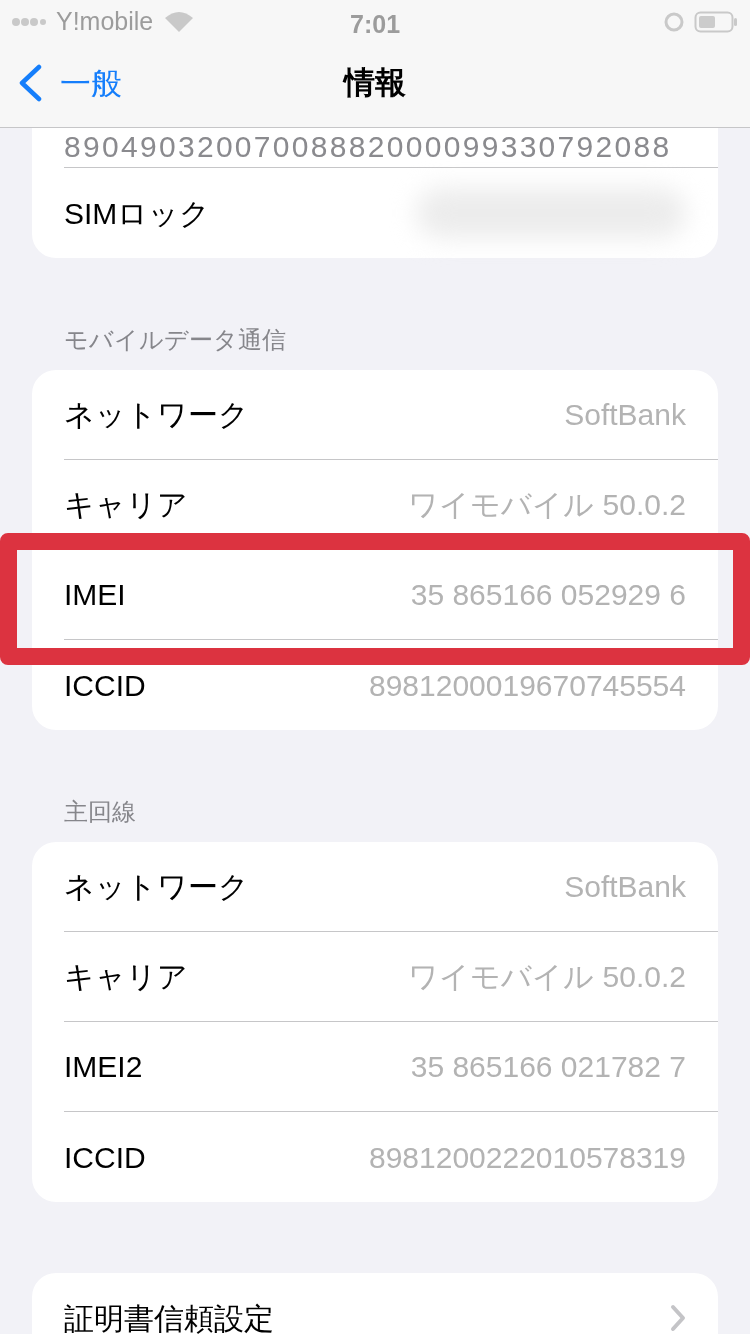 This screenshot has width=750, height=1334. What do you see at coordinates (175, 340) in the screenshot?
I see `section-header: モバイルデータ通信` at bounding box center [175, 340].